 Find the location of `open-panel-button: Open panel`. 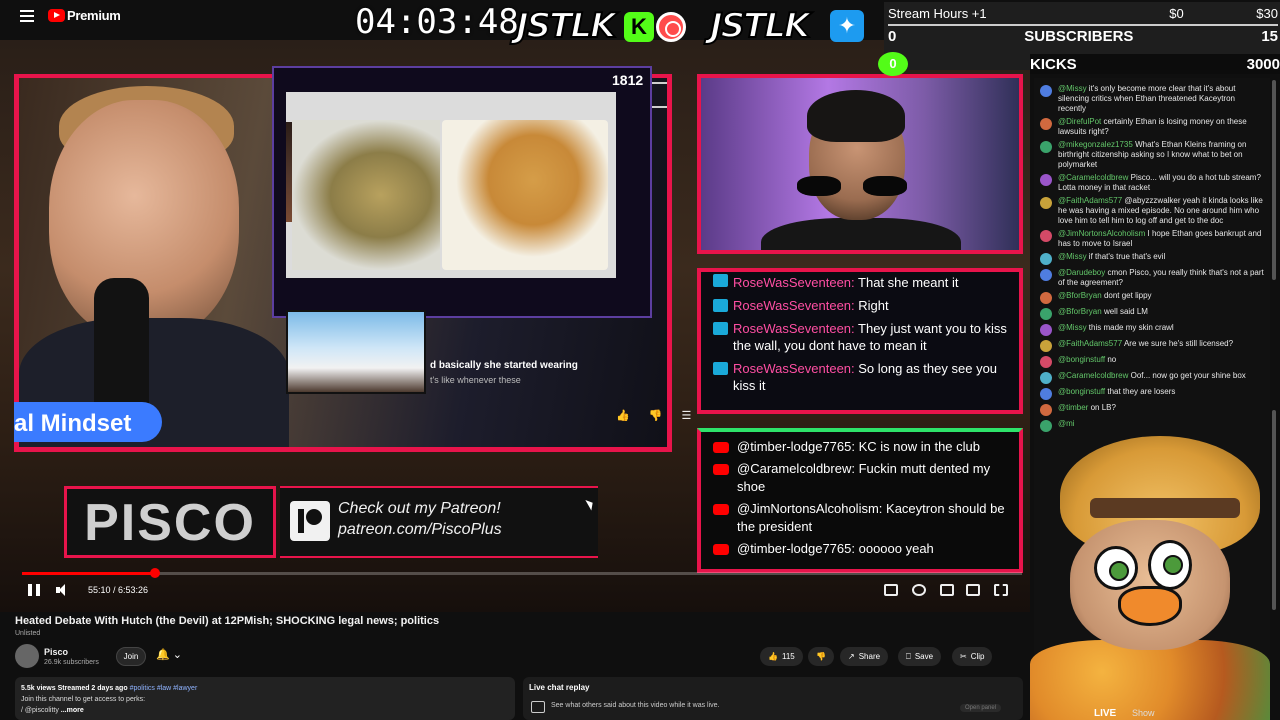

open-panel-button: Open panel is located at coordinates (981, 708).